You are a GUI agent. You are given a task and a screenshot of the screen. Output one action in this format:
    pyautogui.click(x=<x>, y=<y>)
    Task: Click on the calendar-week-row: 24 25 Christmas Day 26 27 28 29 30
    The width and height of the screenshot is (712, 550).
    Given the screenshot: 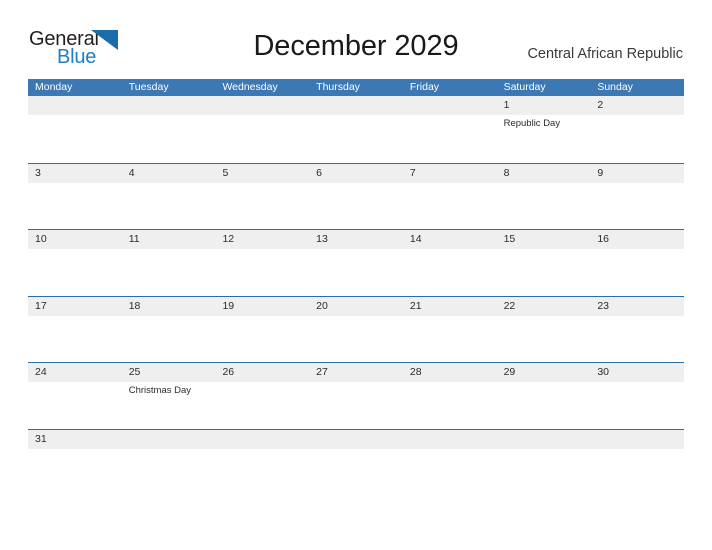 What is the action you would take?
    pyautogui.click(x=356, y=395)
    